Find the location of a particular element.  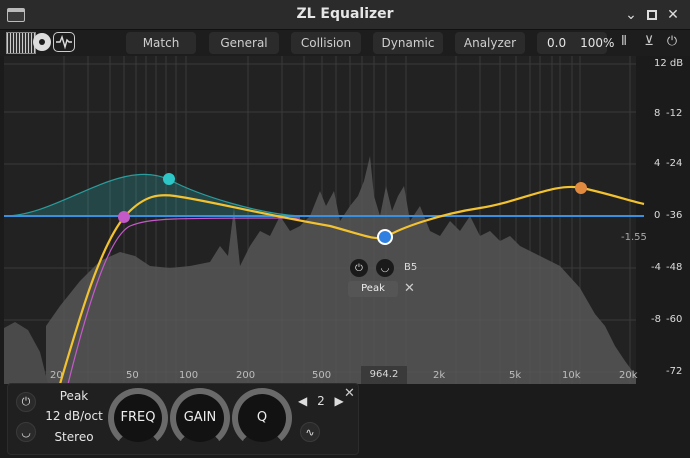

tab-analyzer: Analyzer is located at coordinates (490, 43).